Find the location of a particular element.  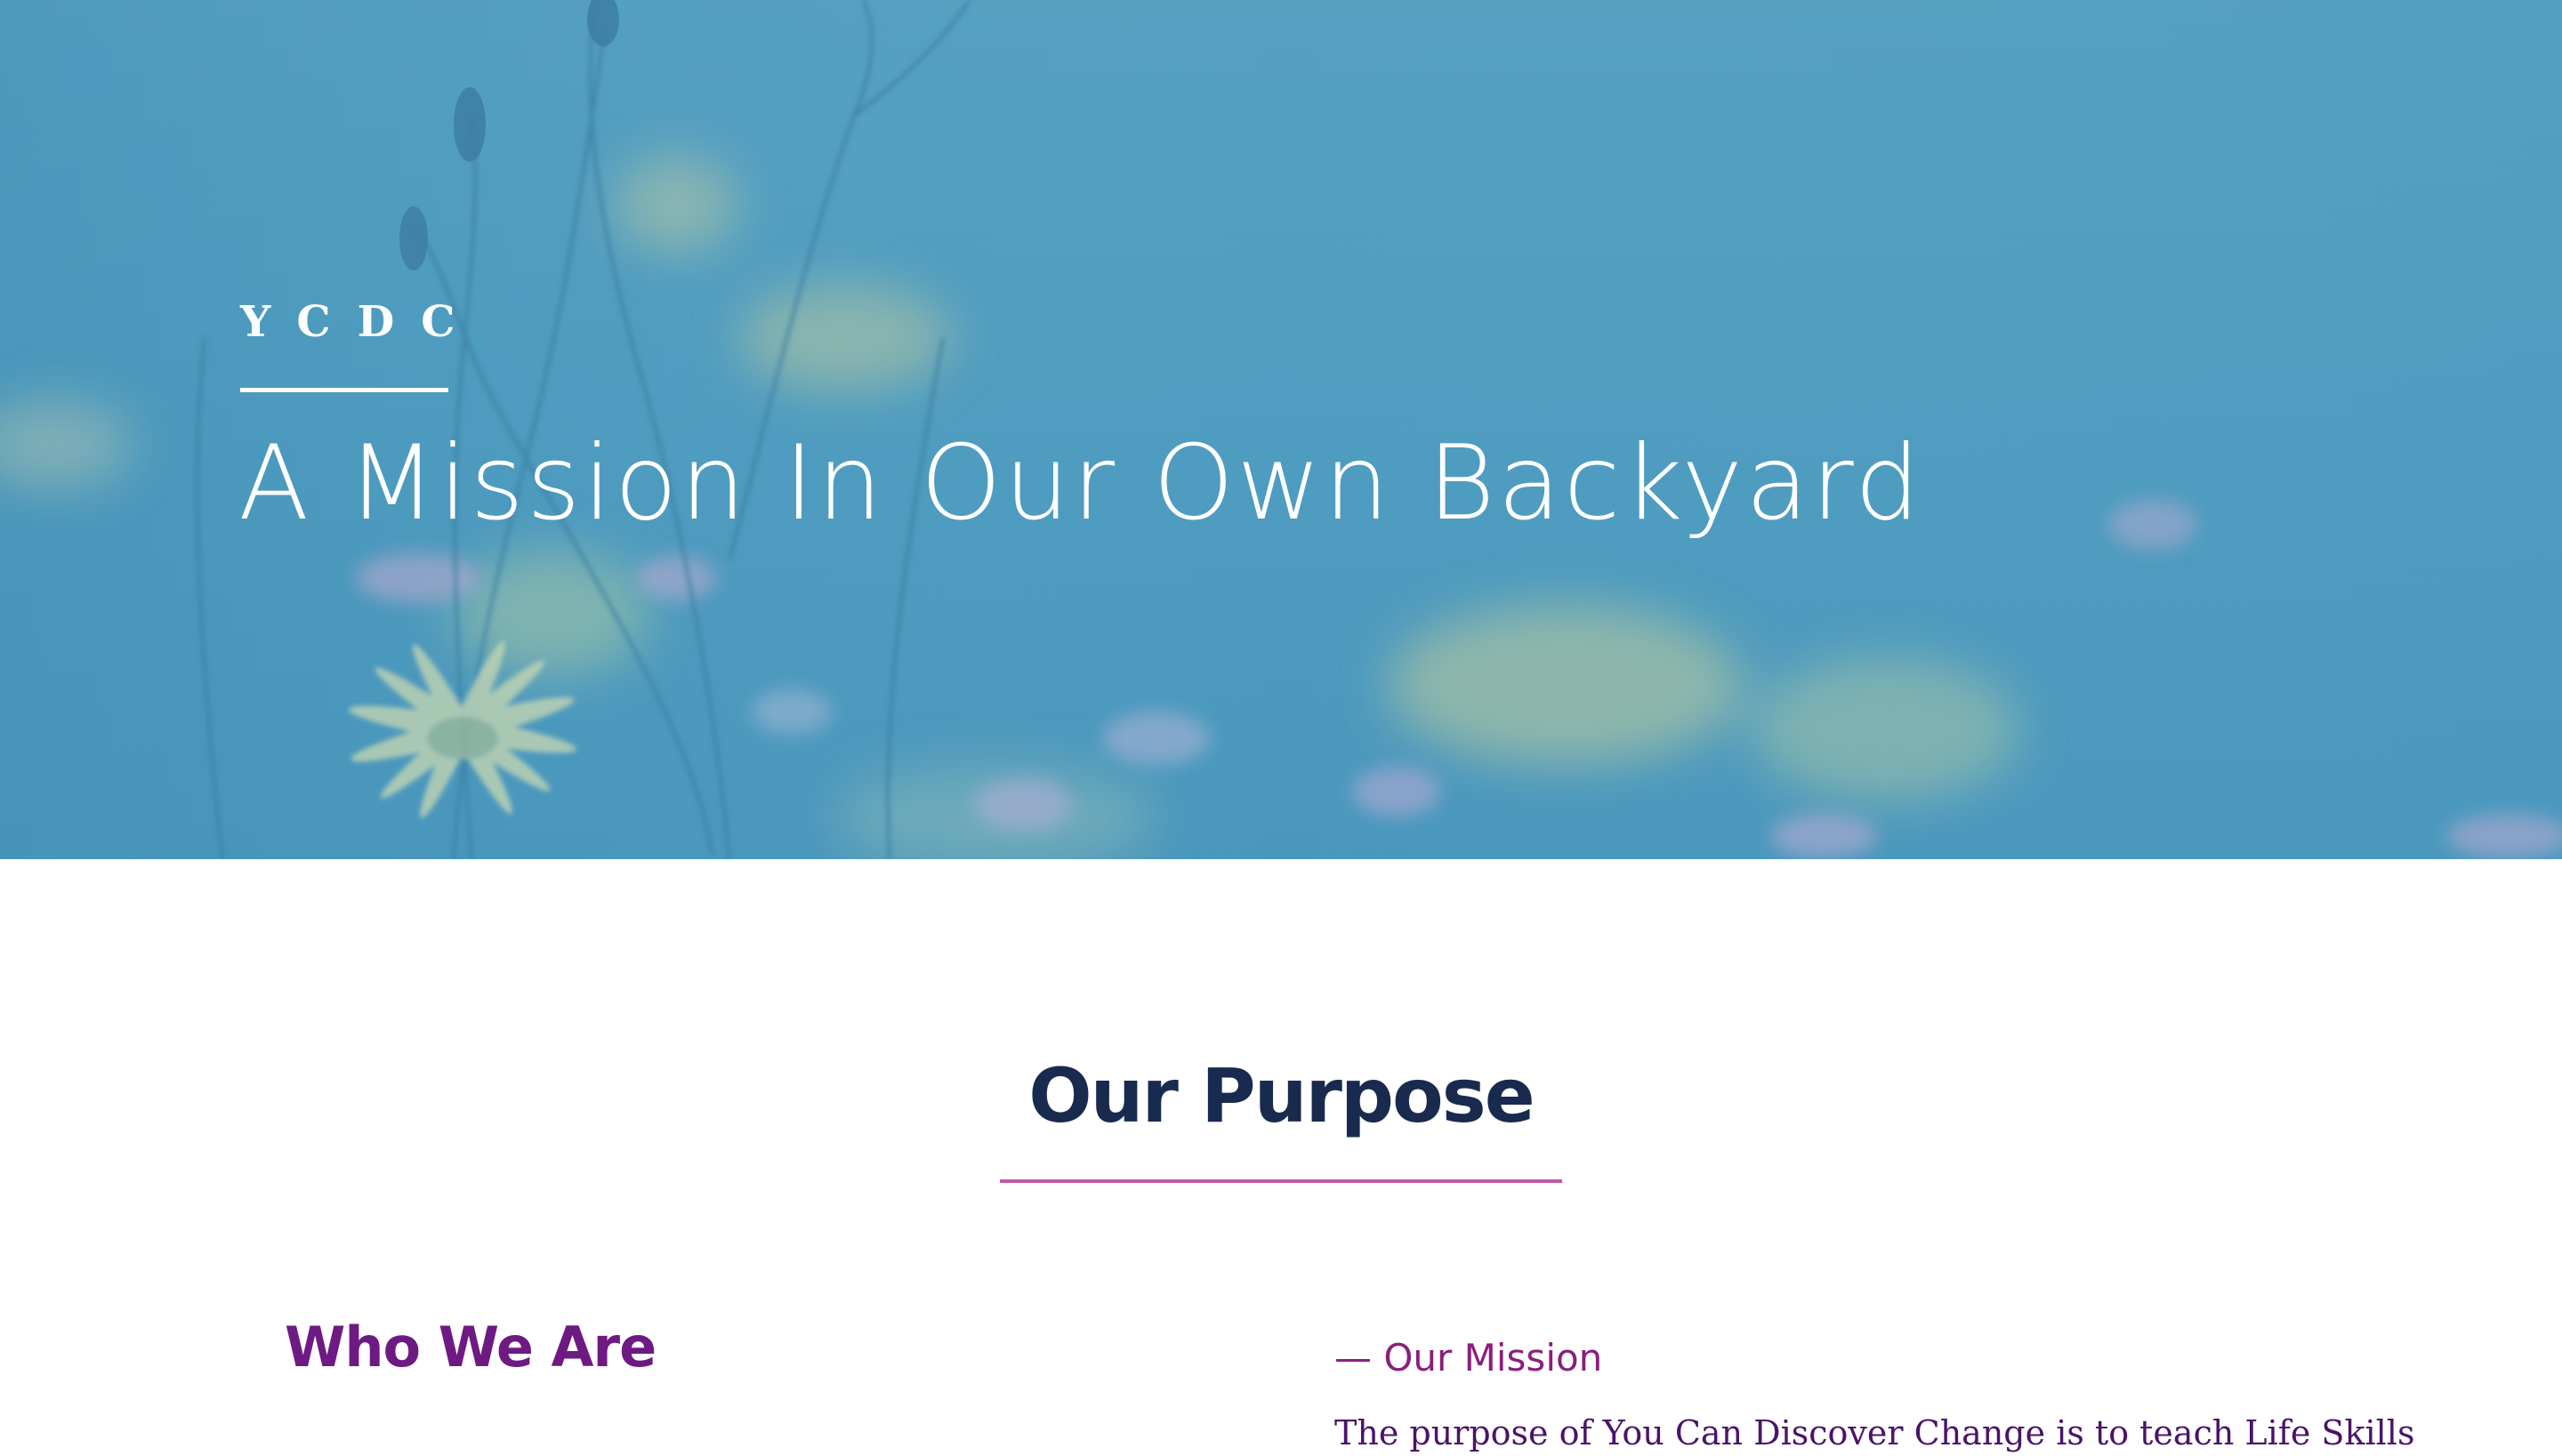

brand-logo-text: YCDC is located at coordinates (360, 322).